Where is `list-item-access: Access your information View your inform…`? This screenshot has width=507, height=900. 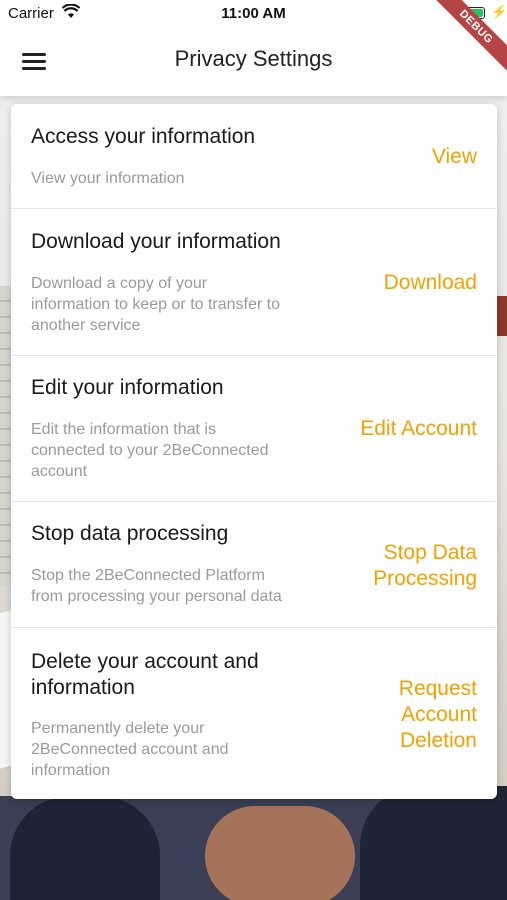 list-item-access: Access your information View your inform… is located at coordinates (254, 156).